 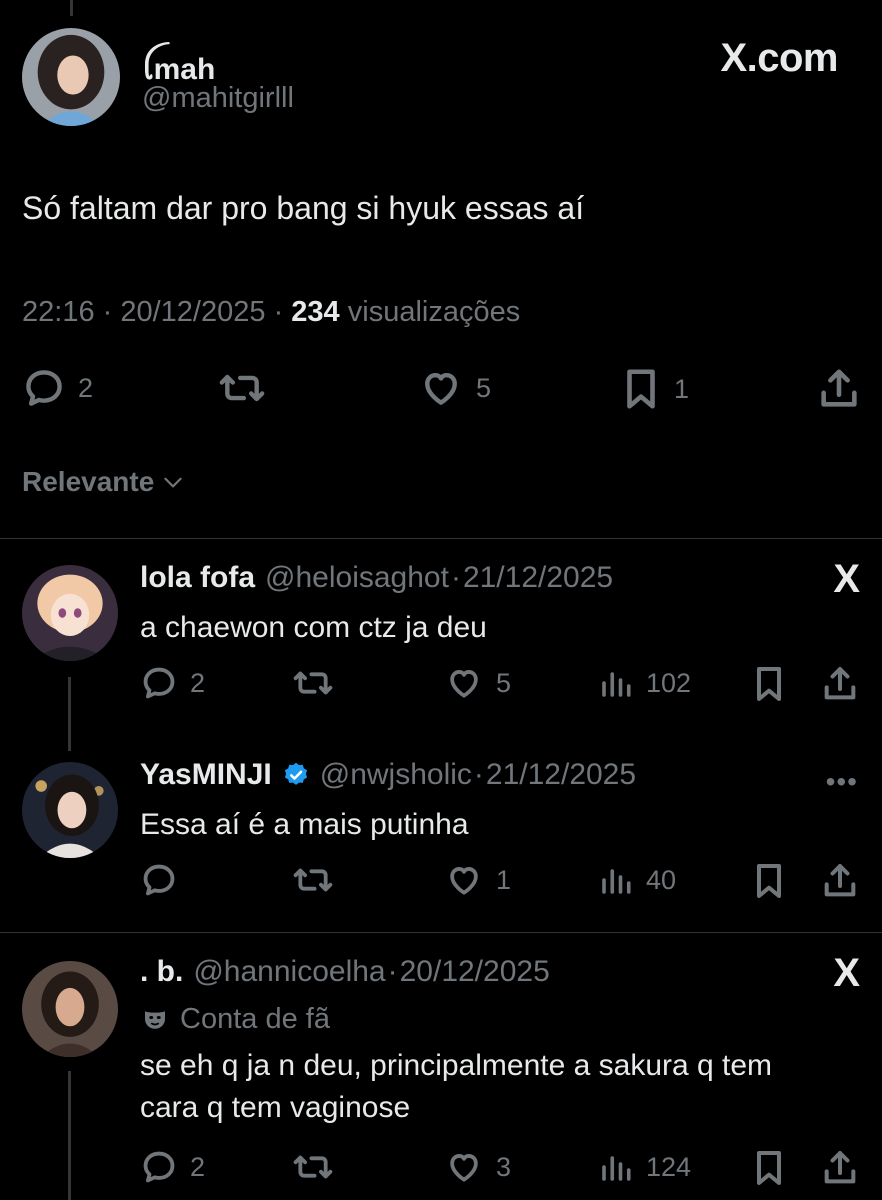 I want to click on fan-badge-label: Conta de fã, so click(x=255, y=1019).